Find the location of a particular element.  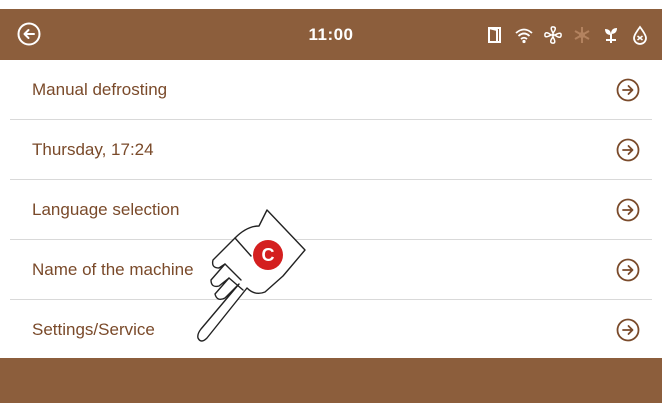

status-icons is located at coordinates (567, 35).